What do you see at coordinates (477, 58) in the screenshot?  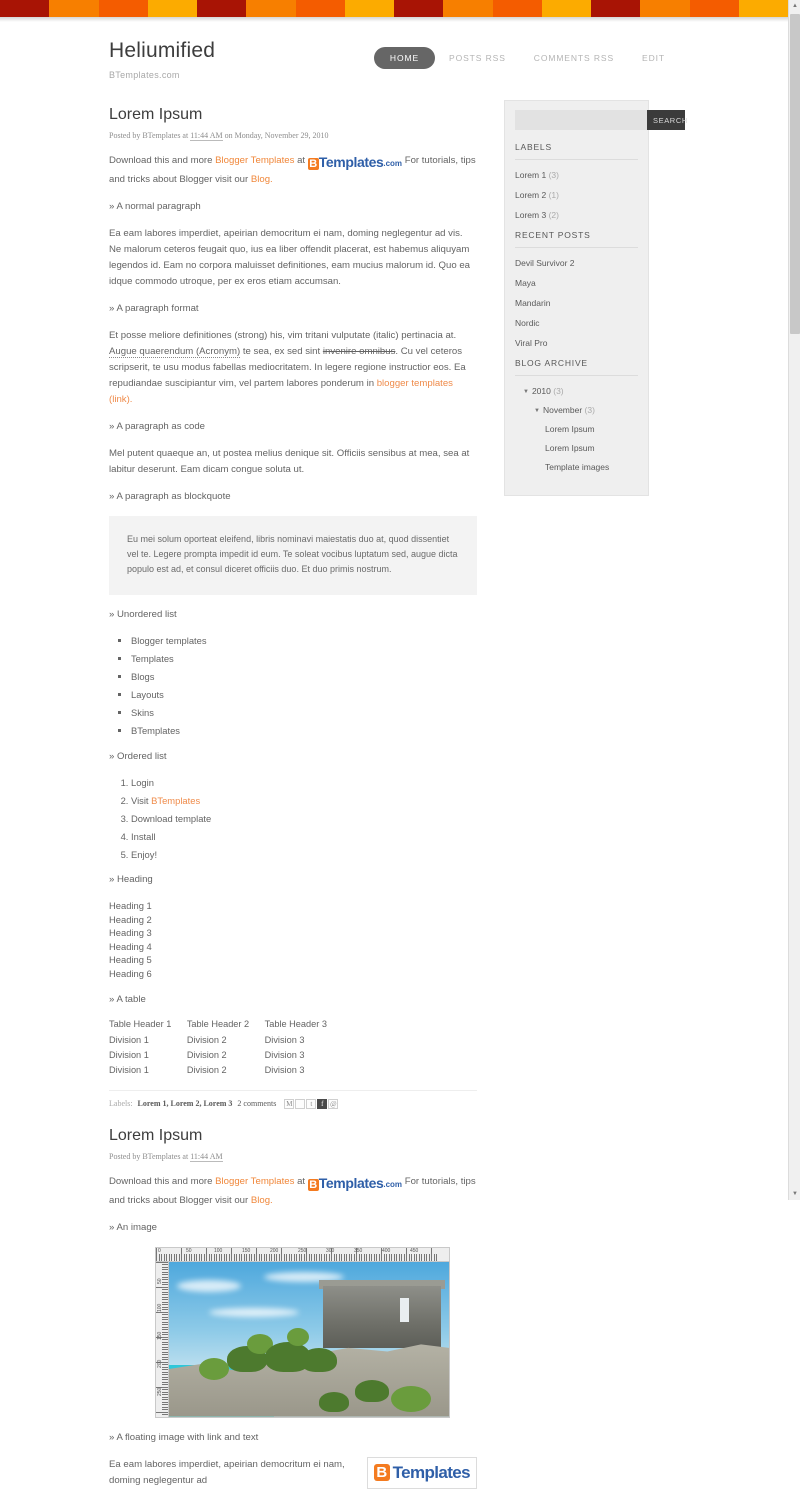 I see `nav-item-posts-rss: POSTS RSS` at bounding box center [477, 58].